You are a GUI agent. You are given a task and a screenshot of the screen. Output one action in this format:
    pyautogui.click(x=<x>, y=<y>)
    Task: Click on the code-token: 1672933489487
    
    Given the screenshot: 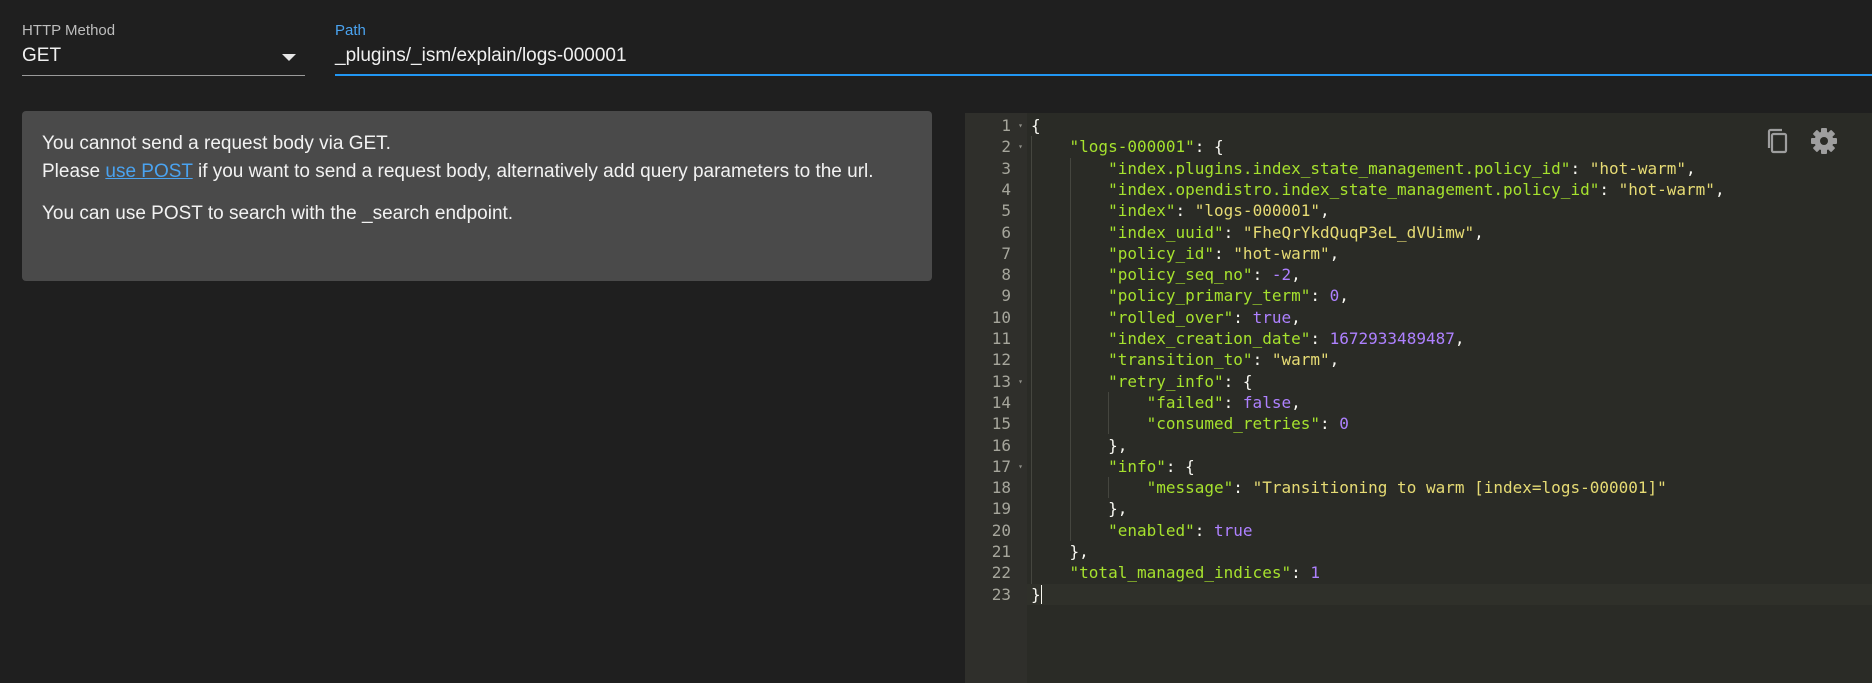 What is the action you would take?
    pyautogui.click(x=1392, y=338)
    